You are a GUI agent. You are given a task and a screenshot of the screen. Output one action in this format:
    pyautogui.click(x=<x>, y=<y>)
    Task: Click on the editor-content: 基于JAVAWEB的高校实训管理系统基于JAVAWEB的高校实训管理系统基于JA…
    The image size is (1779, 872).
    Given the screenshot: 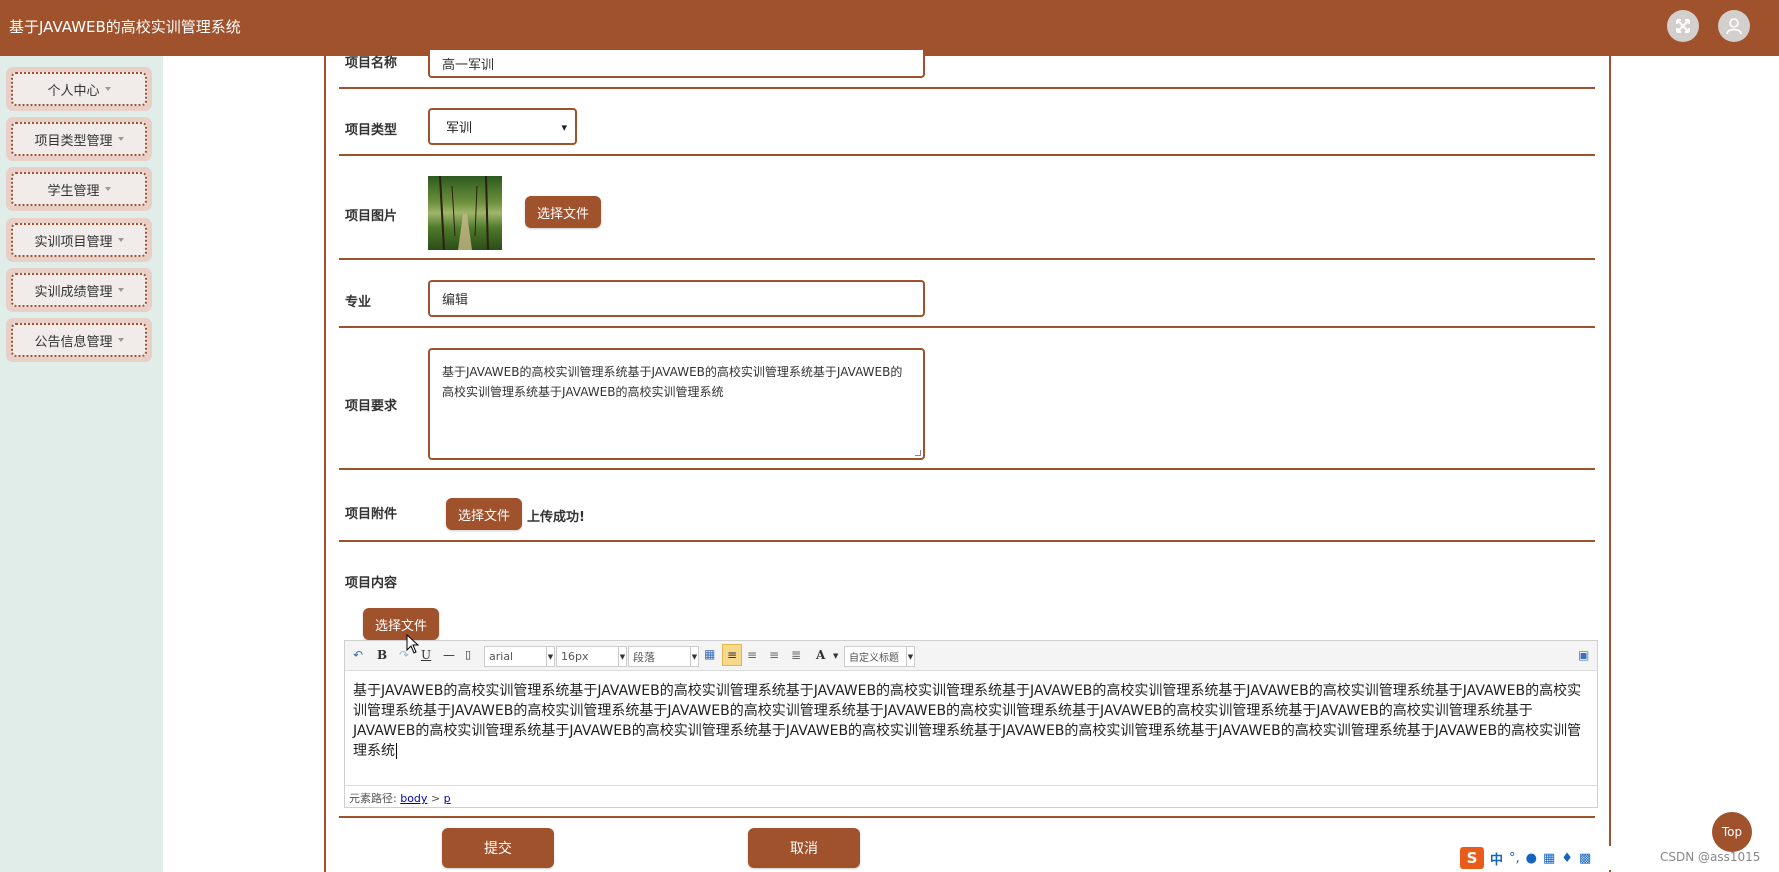 What is the action you would take?
    pyautogui.click(x=971, y=721)
    